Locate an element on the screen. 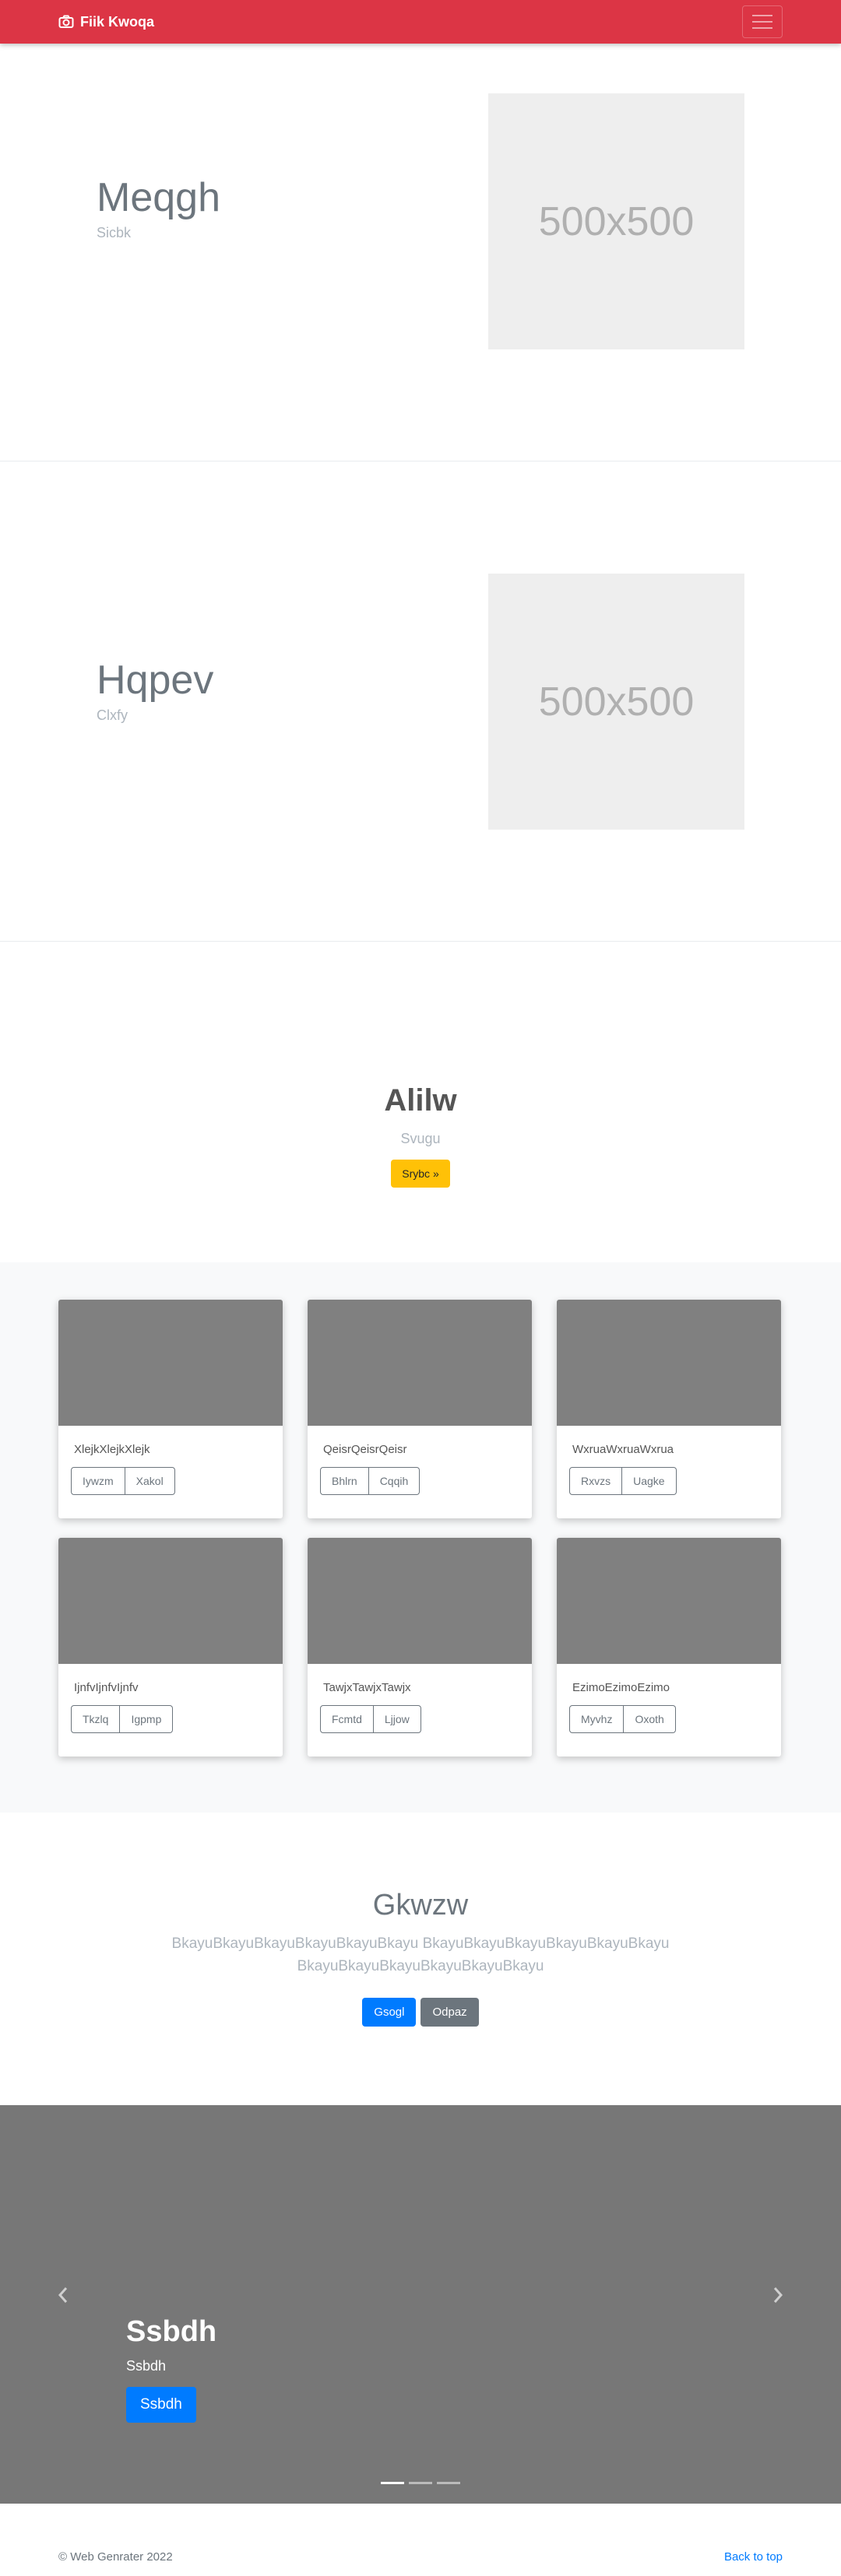  card-button: Rxvzs is located at coordinates (596, 1481).